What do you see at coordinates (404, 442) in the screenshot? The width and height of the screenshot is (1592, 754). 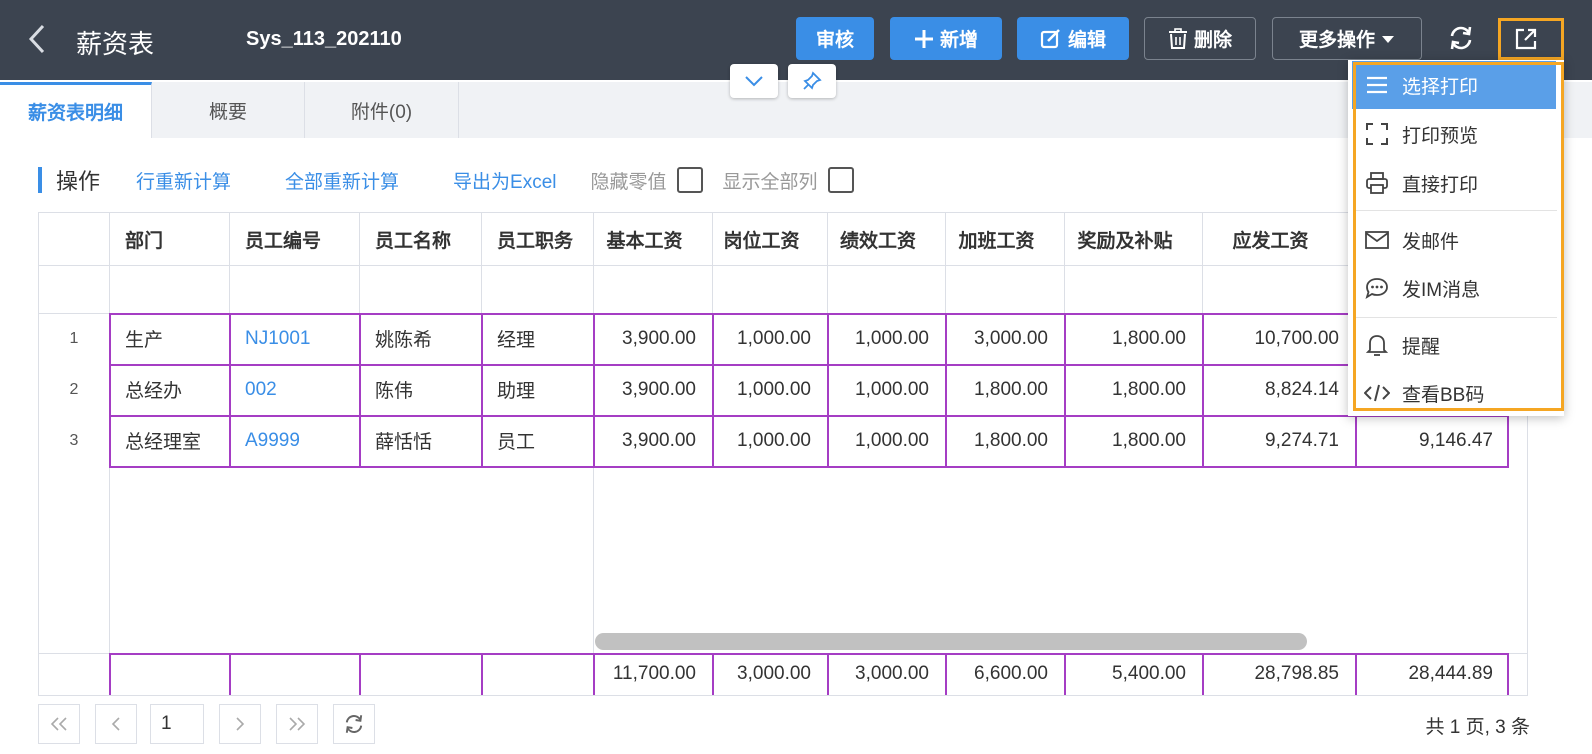 I see `table-cell-name: 薛恬恬` at bounding box center [404, 442].